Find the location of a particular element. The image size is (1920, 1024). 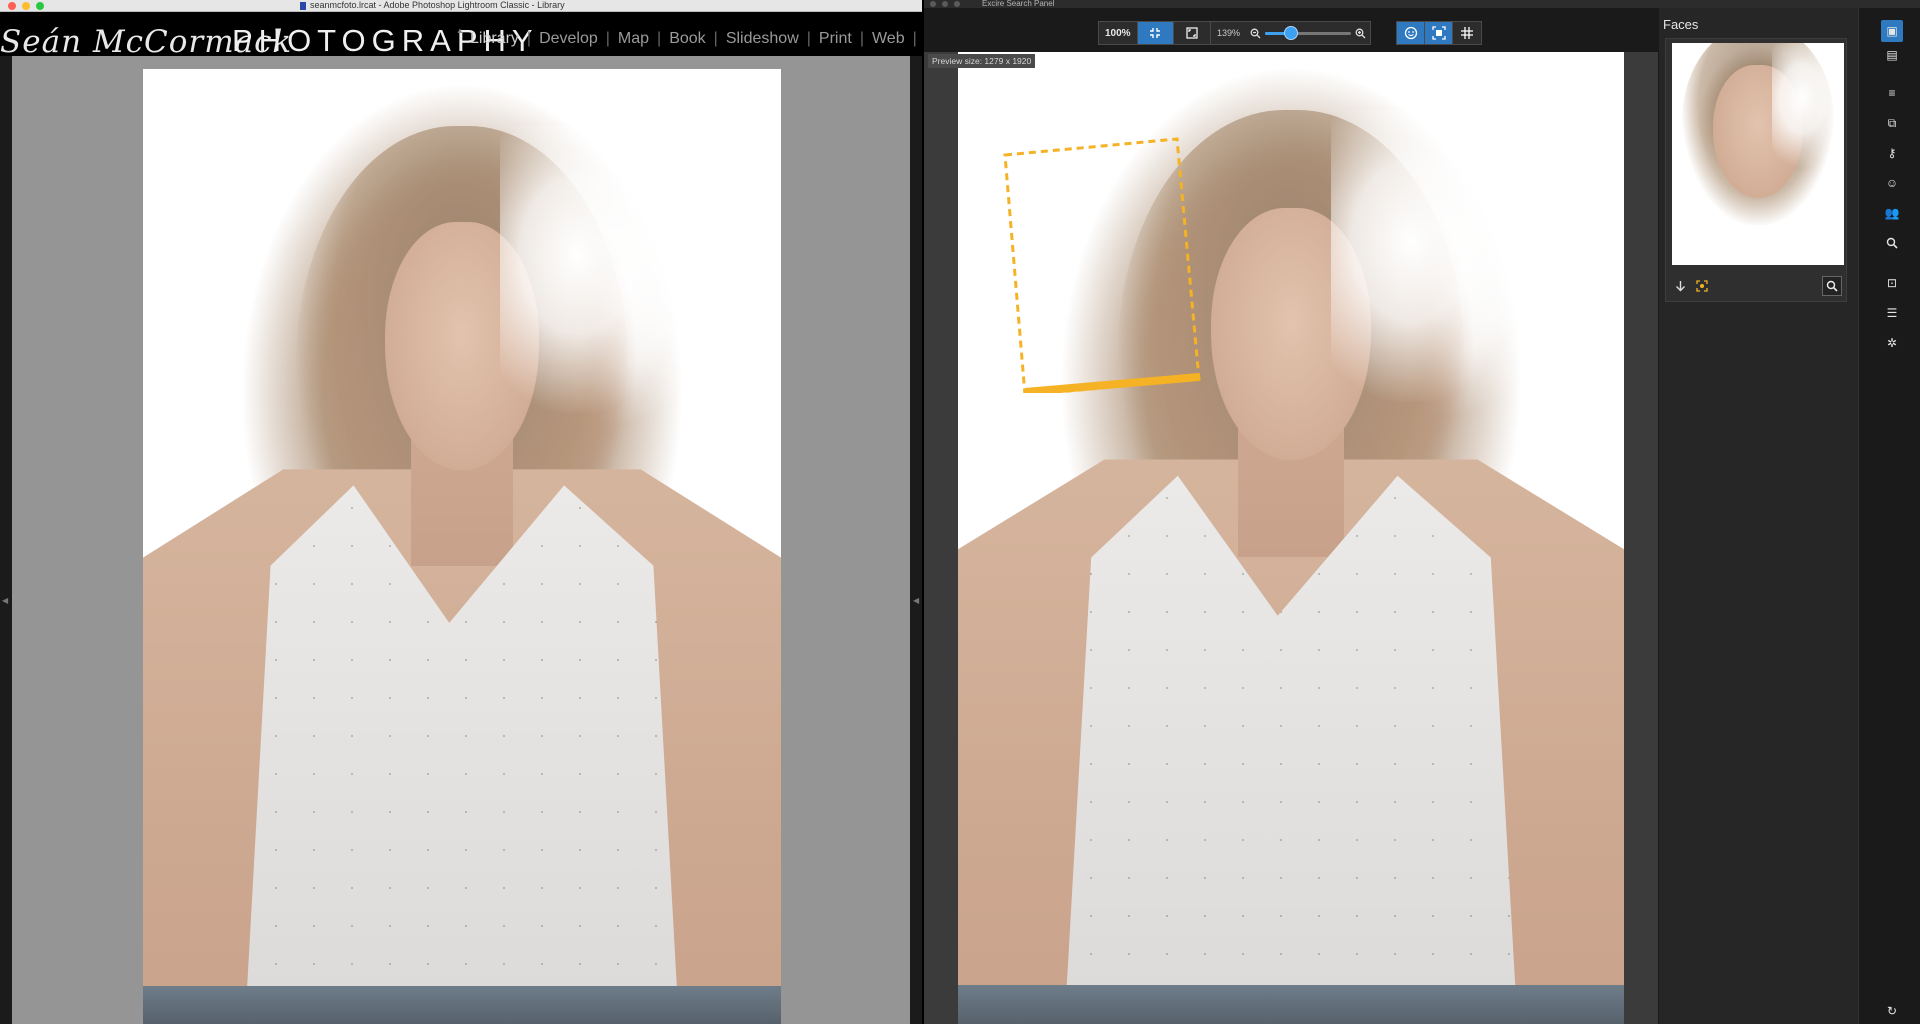

face-frame-button is located at coordinates (1439, 33).